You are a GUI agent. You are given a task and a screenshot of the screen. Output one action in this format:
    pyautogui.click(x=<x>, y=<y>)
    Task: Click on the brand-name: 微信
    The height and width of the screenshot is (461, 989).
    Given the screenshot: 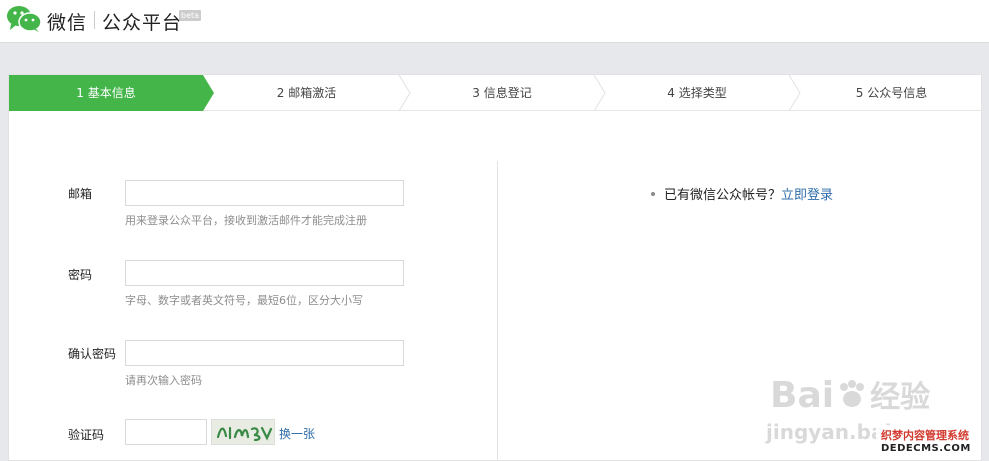 What is the action you would take?
    pyautogui.click(x=67, y=23)
    